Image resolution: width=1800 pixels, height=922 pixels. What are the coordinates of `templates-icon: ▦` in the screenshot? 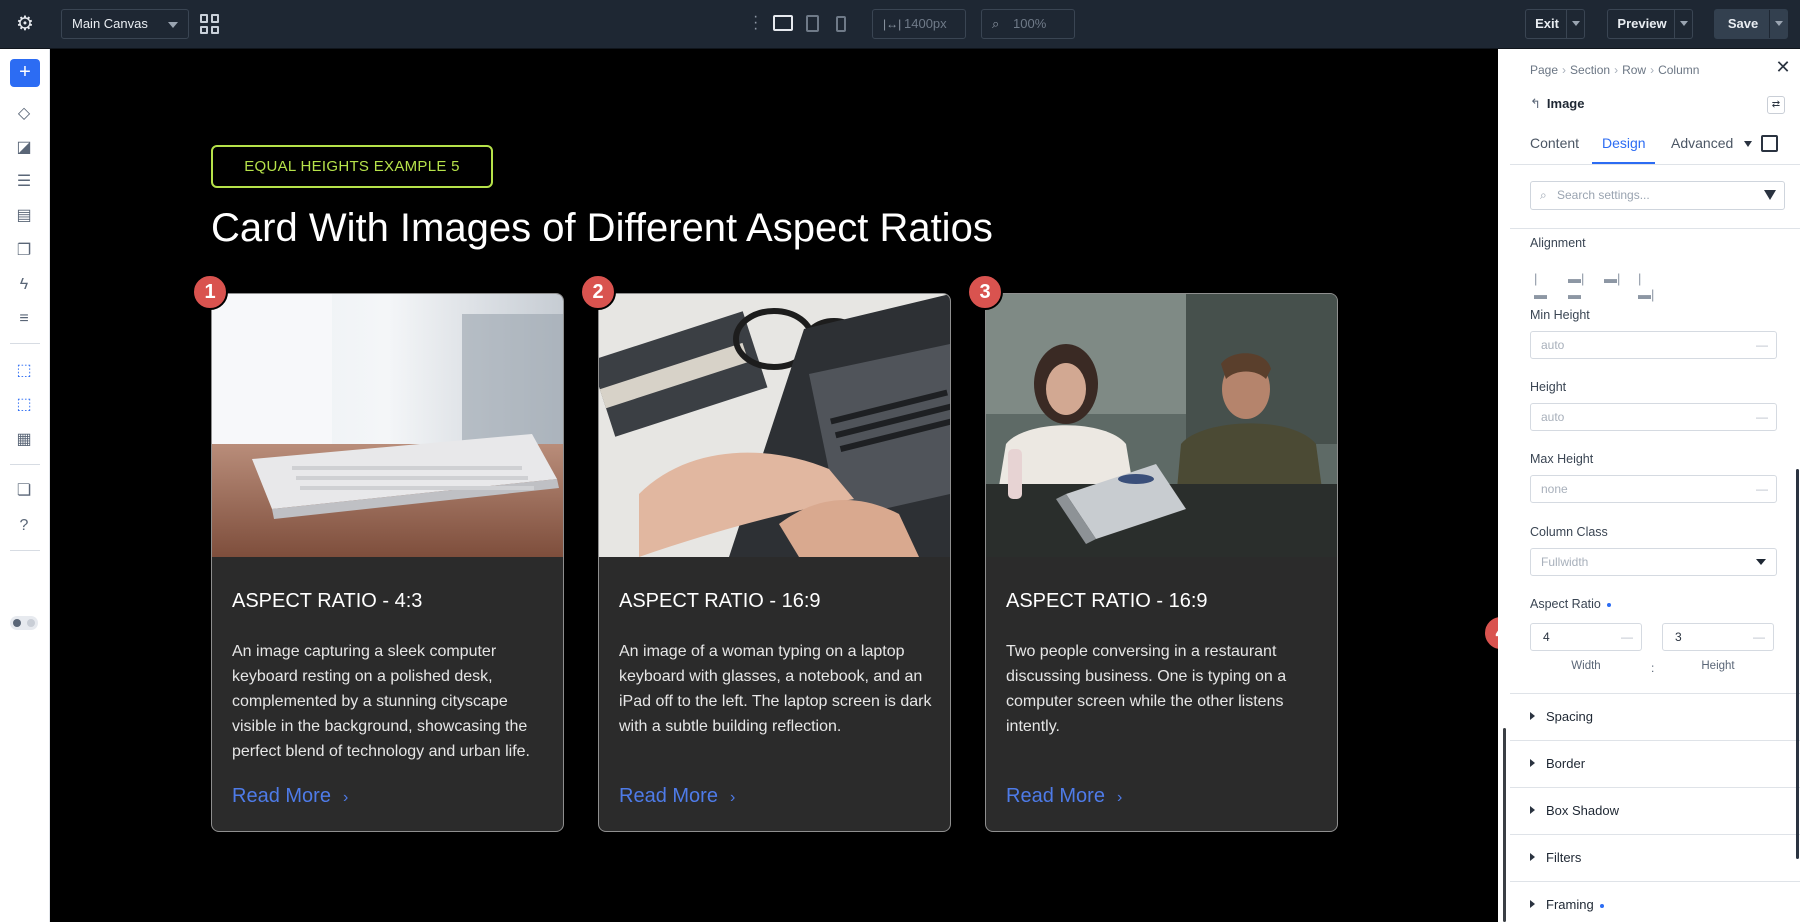 It's located at (24, 440).